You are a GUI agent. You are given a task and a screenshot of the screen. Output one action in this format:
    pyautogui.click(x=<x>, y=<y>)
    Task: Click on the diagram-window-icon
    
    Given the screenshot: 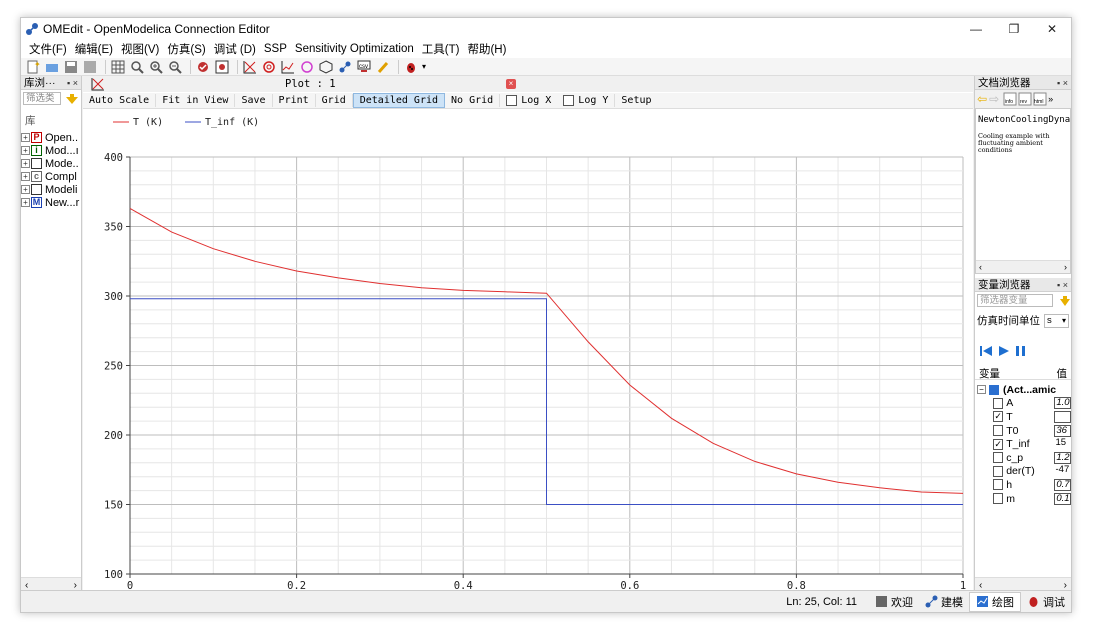 What is the action you would take?
    pyautogui.click(x=326, y=67)
    